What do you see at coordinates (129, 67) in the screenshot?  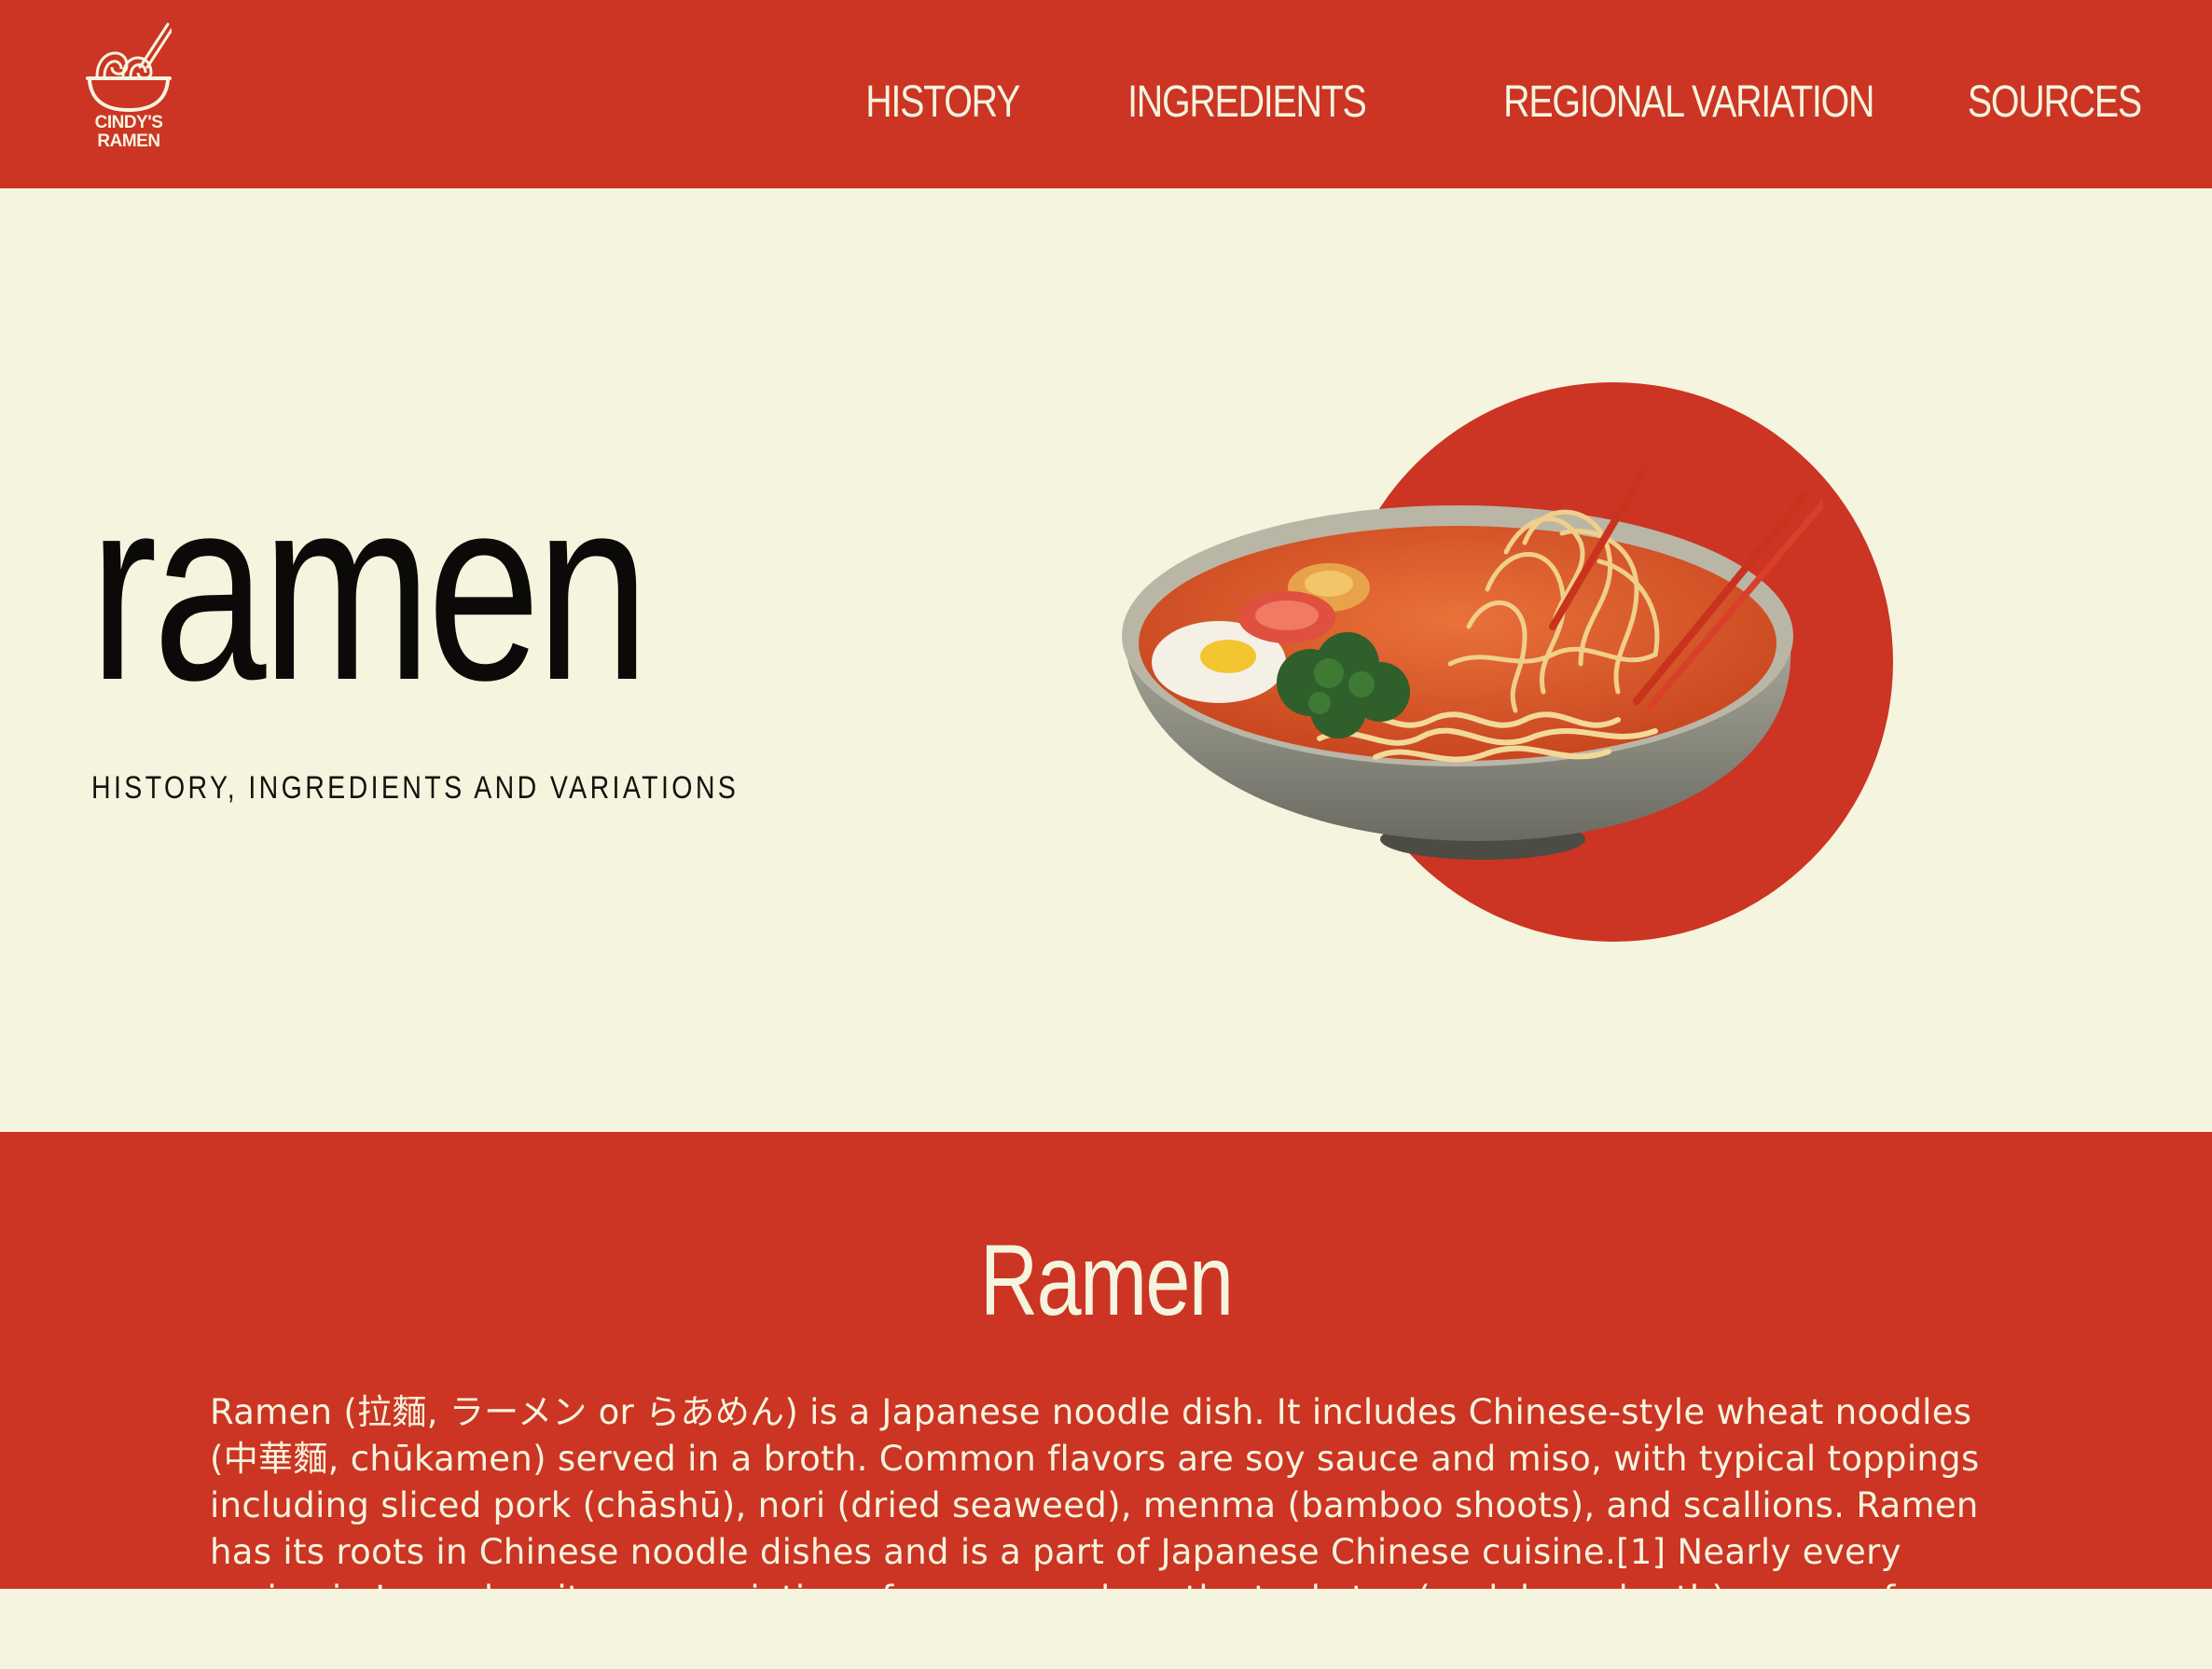 I see `ramen-bowl-logo-icon` at bounding box center [129, 67].